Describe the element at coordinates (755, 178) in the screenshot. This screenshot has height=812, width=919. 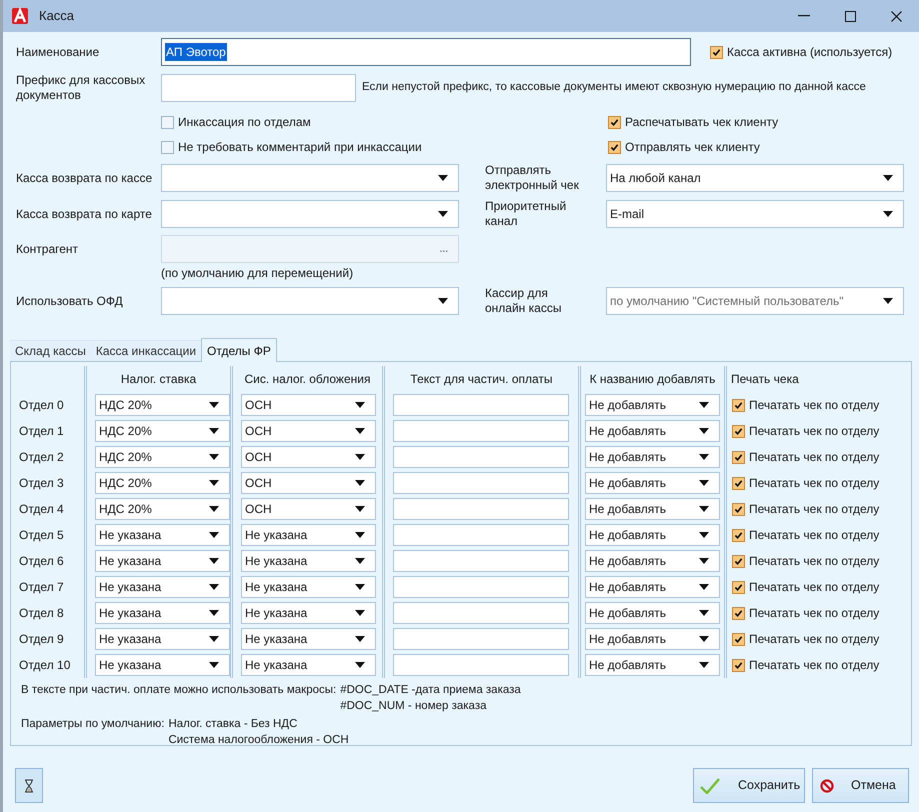
I see `dropdown: На любой канал` at that location.